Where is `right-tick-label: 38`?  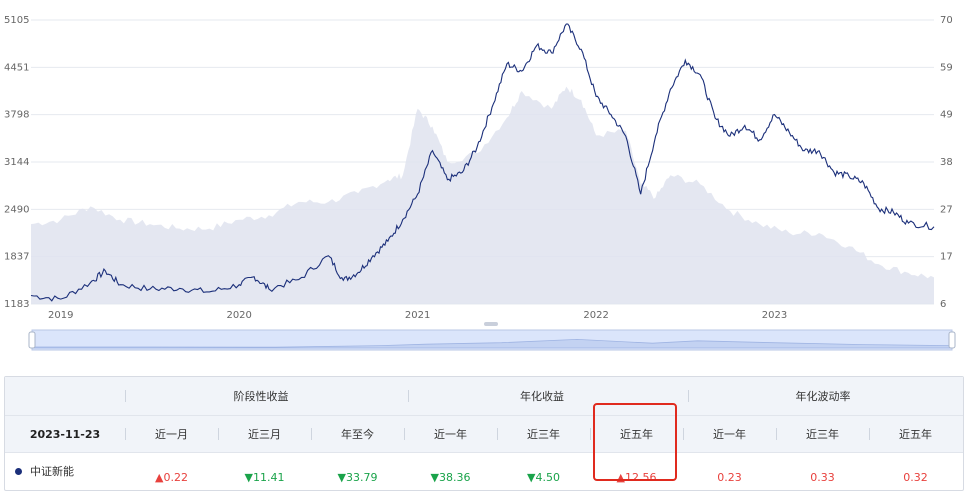
right-tick-label: 38 is located at coordinates (946, 162).